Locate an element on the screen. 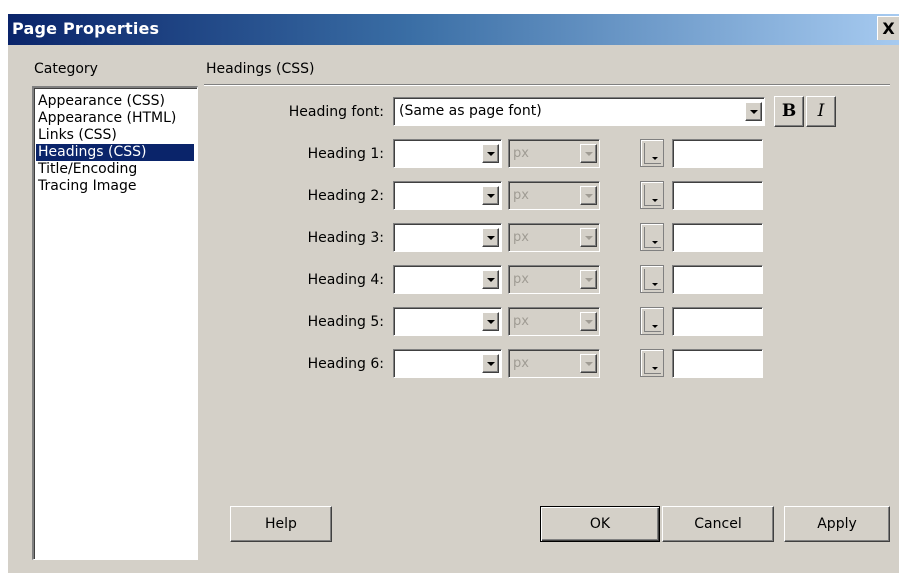 The width and height of the screenshot is (899, 573). section-title: Headings (CSS) is located at coordinates (260, 69).